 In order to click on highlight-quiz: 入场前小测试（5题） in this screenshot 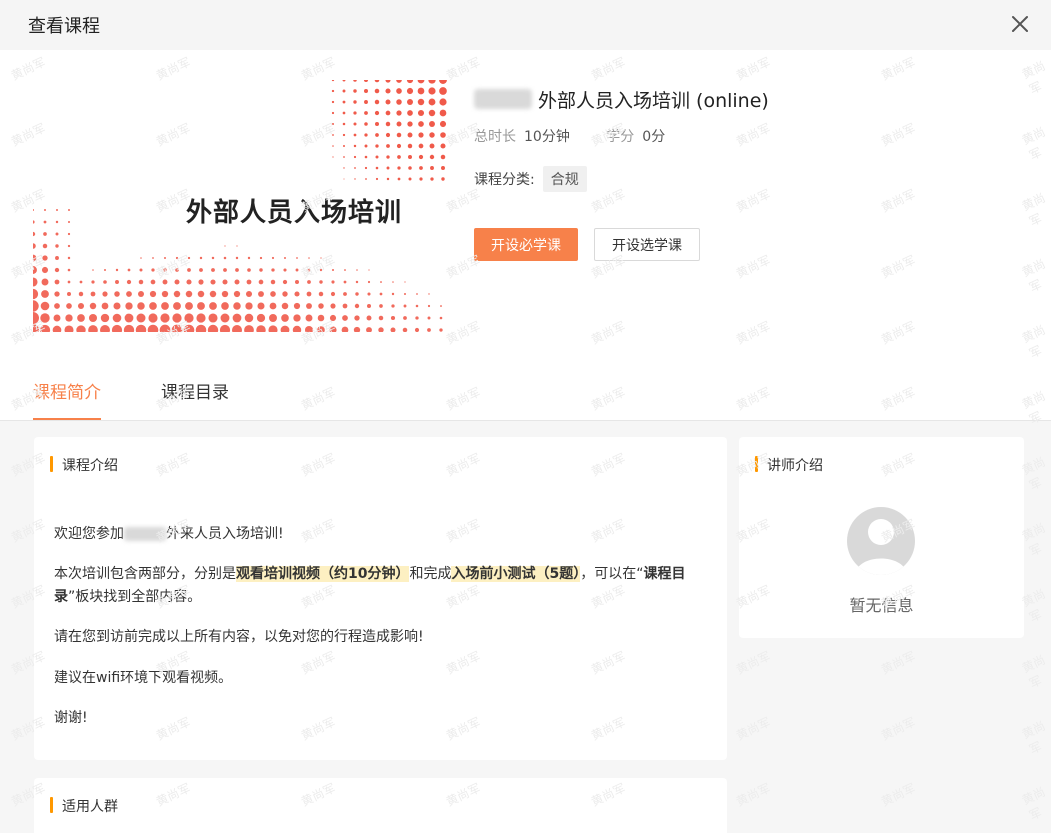, I will do `click(516, 574)`.